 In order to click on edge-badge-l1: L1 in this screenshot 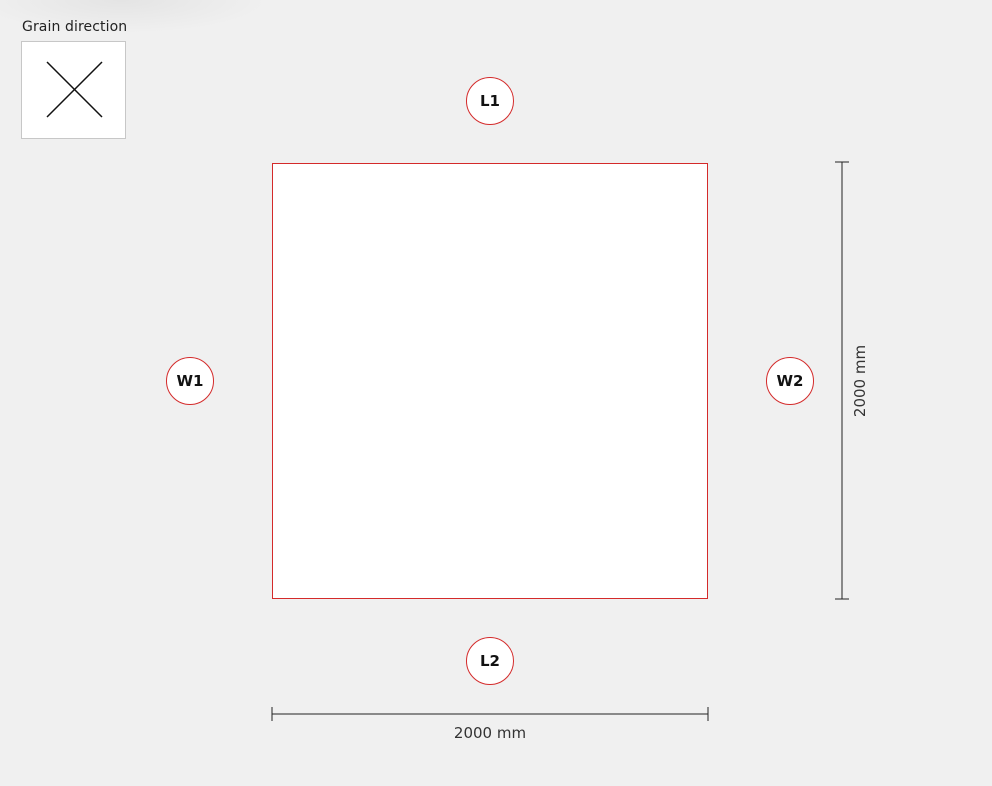, I will do `click(490, 101)`.